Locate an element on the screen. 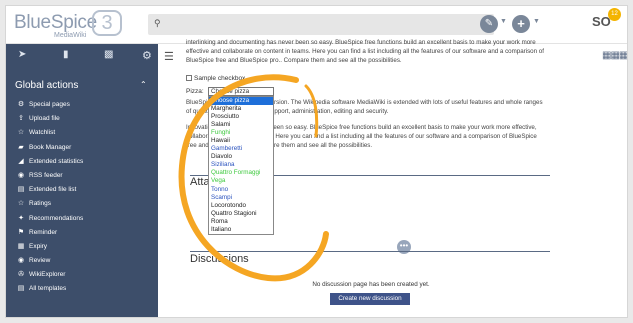 The height and width of the screenshot is (323, 633). statistics-icon: ◢ is located at coordinates (21, 161).